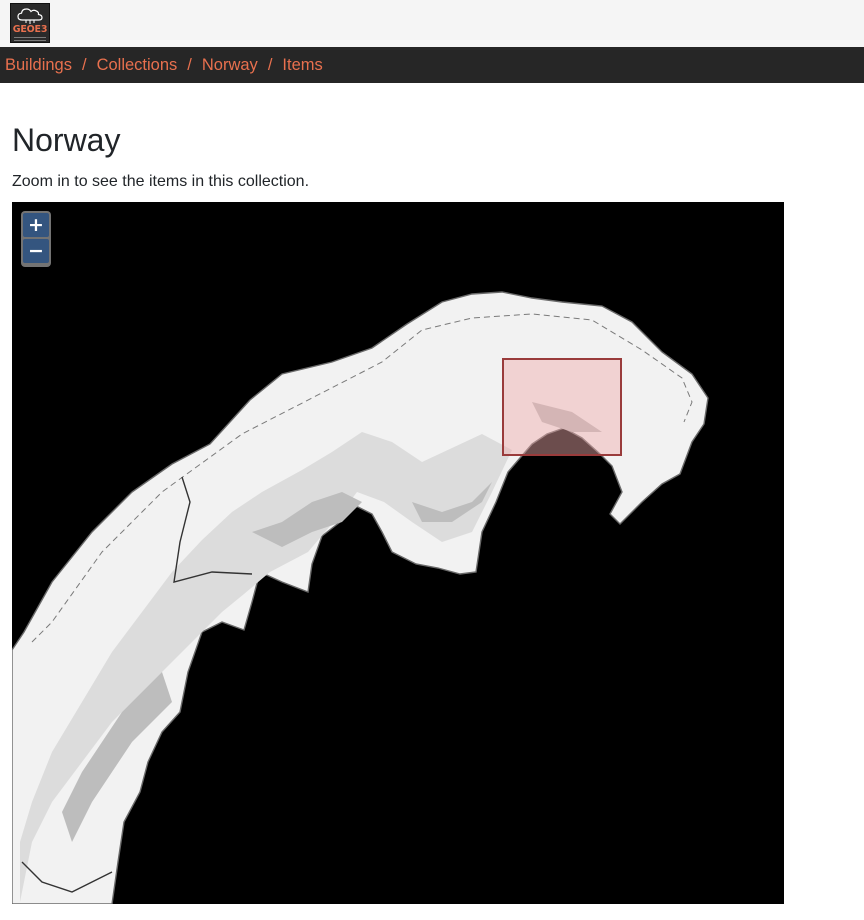 This screenshot has height=920, width=864. What do you see at coordinates (30, 39) in the screenshot?
I see `logo-underline` at bounding box center [30, 39].